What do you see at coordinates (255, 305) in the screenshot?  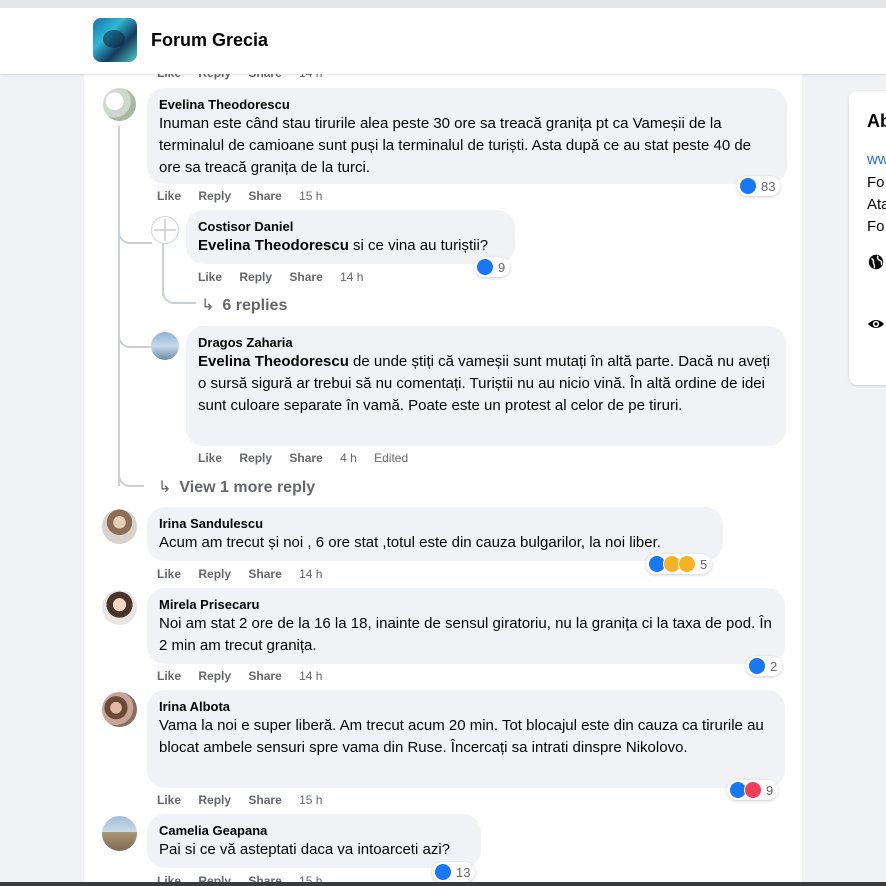 I see `view-replies-label: 6 replies` at bounding box center [255, 305].